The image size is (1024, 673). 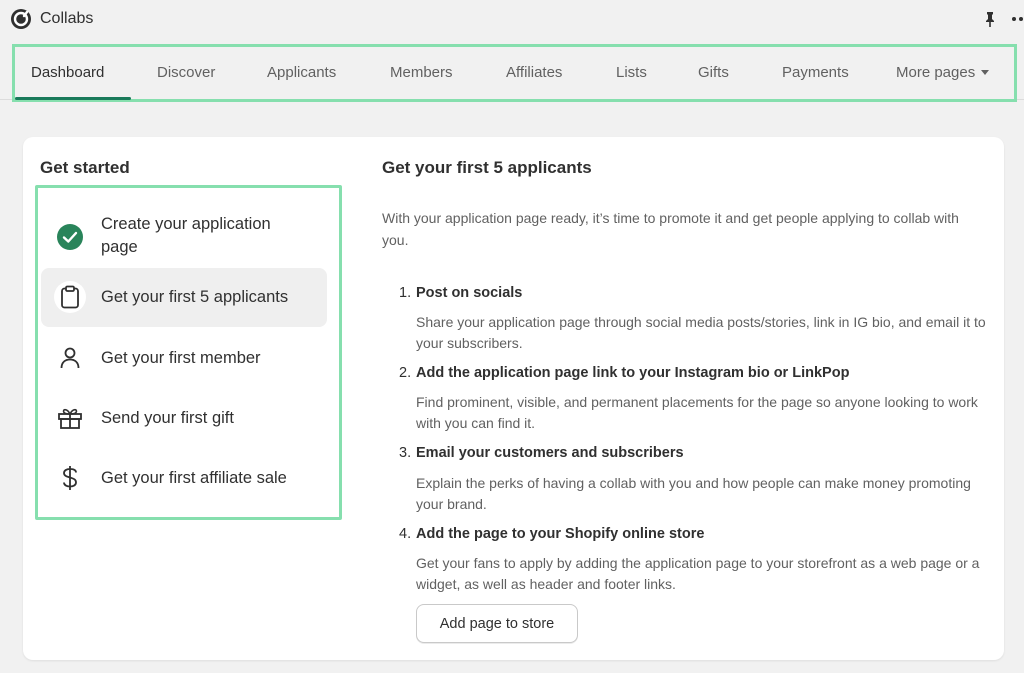 I want to click on detail-title: Get your first 5 applicants, so click(x=487, y=167).